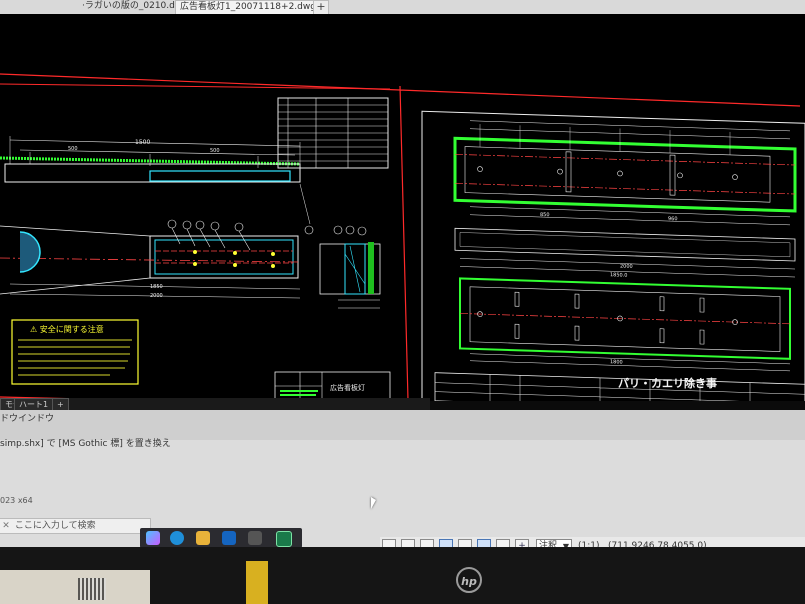  What do you see at coordinates (347, 387) in the screenshot?
I see `left-title-block-name: 広告看板灯` at bounding box center [347, 387].